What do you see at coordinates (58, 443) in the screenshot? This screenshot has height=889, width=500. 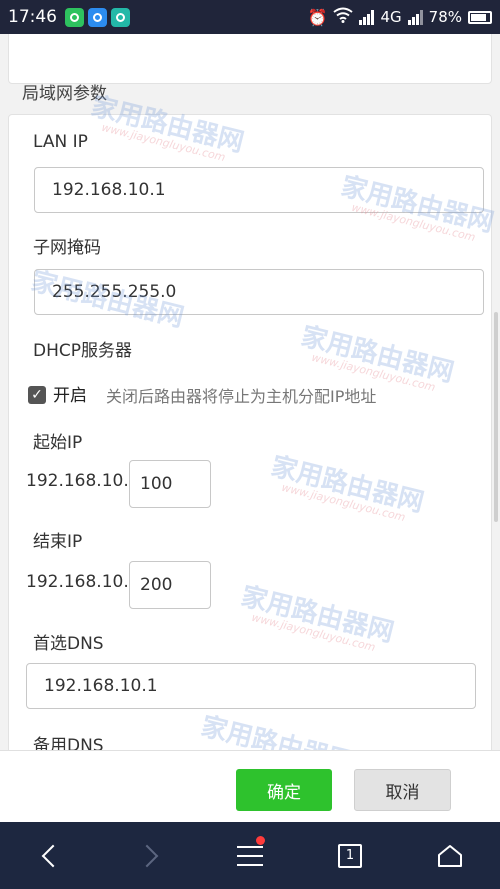 I see `start-ip-label: 起始IP` at bounding box center [58, 443].